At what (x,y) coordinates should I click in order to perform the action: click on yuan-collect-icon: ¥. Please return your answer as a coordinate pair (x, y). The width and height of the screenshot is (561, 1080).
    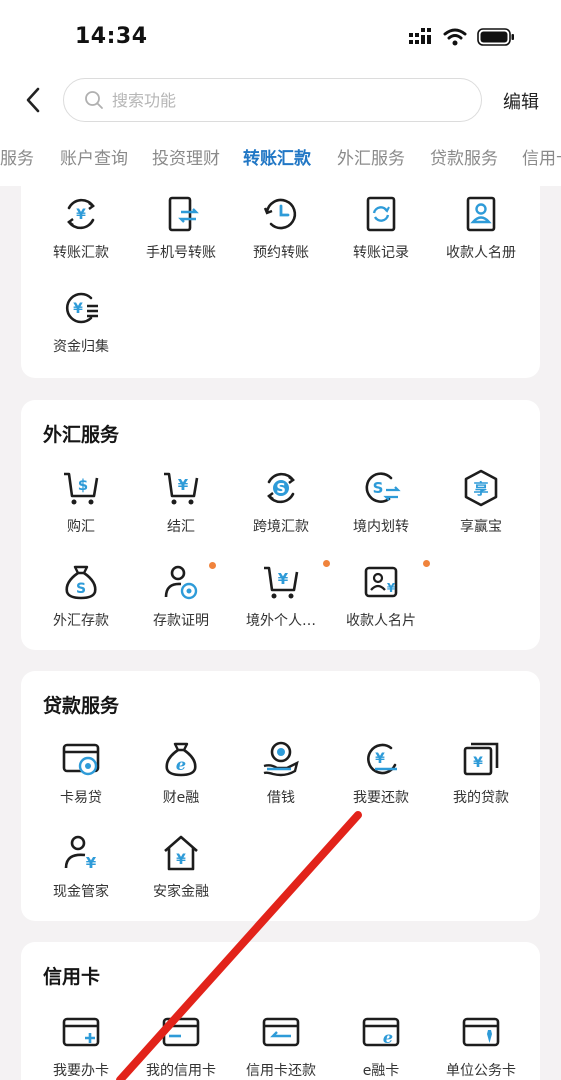
    Looking at the image, I should click on (81, 308).